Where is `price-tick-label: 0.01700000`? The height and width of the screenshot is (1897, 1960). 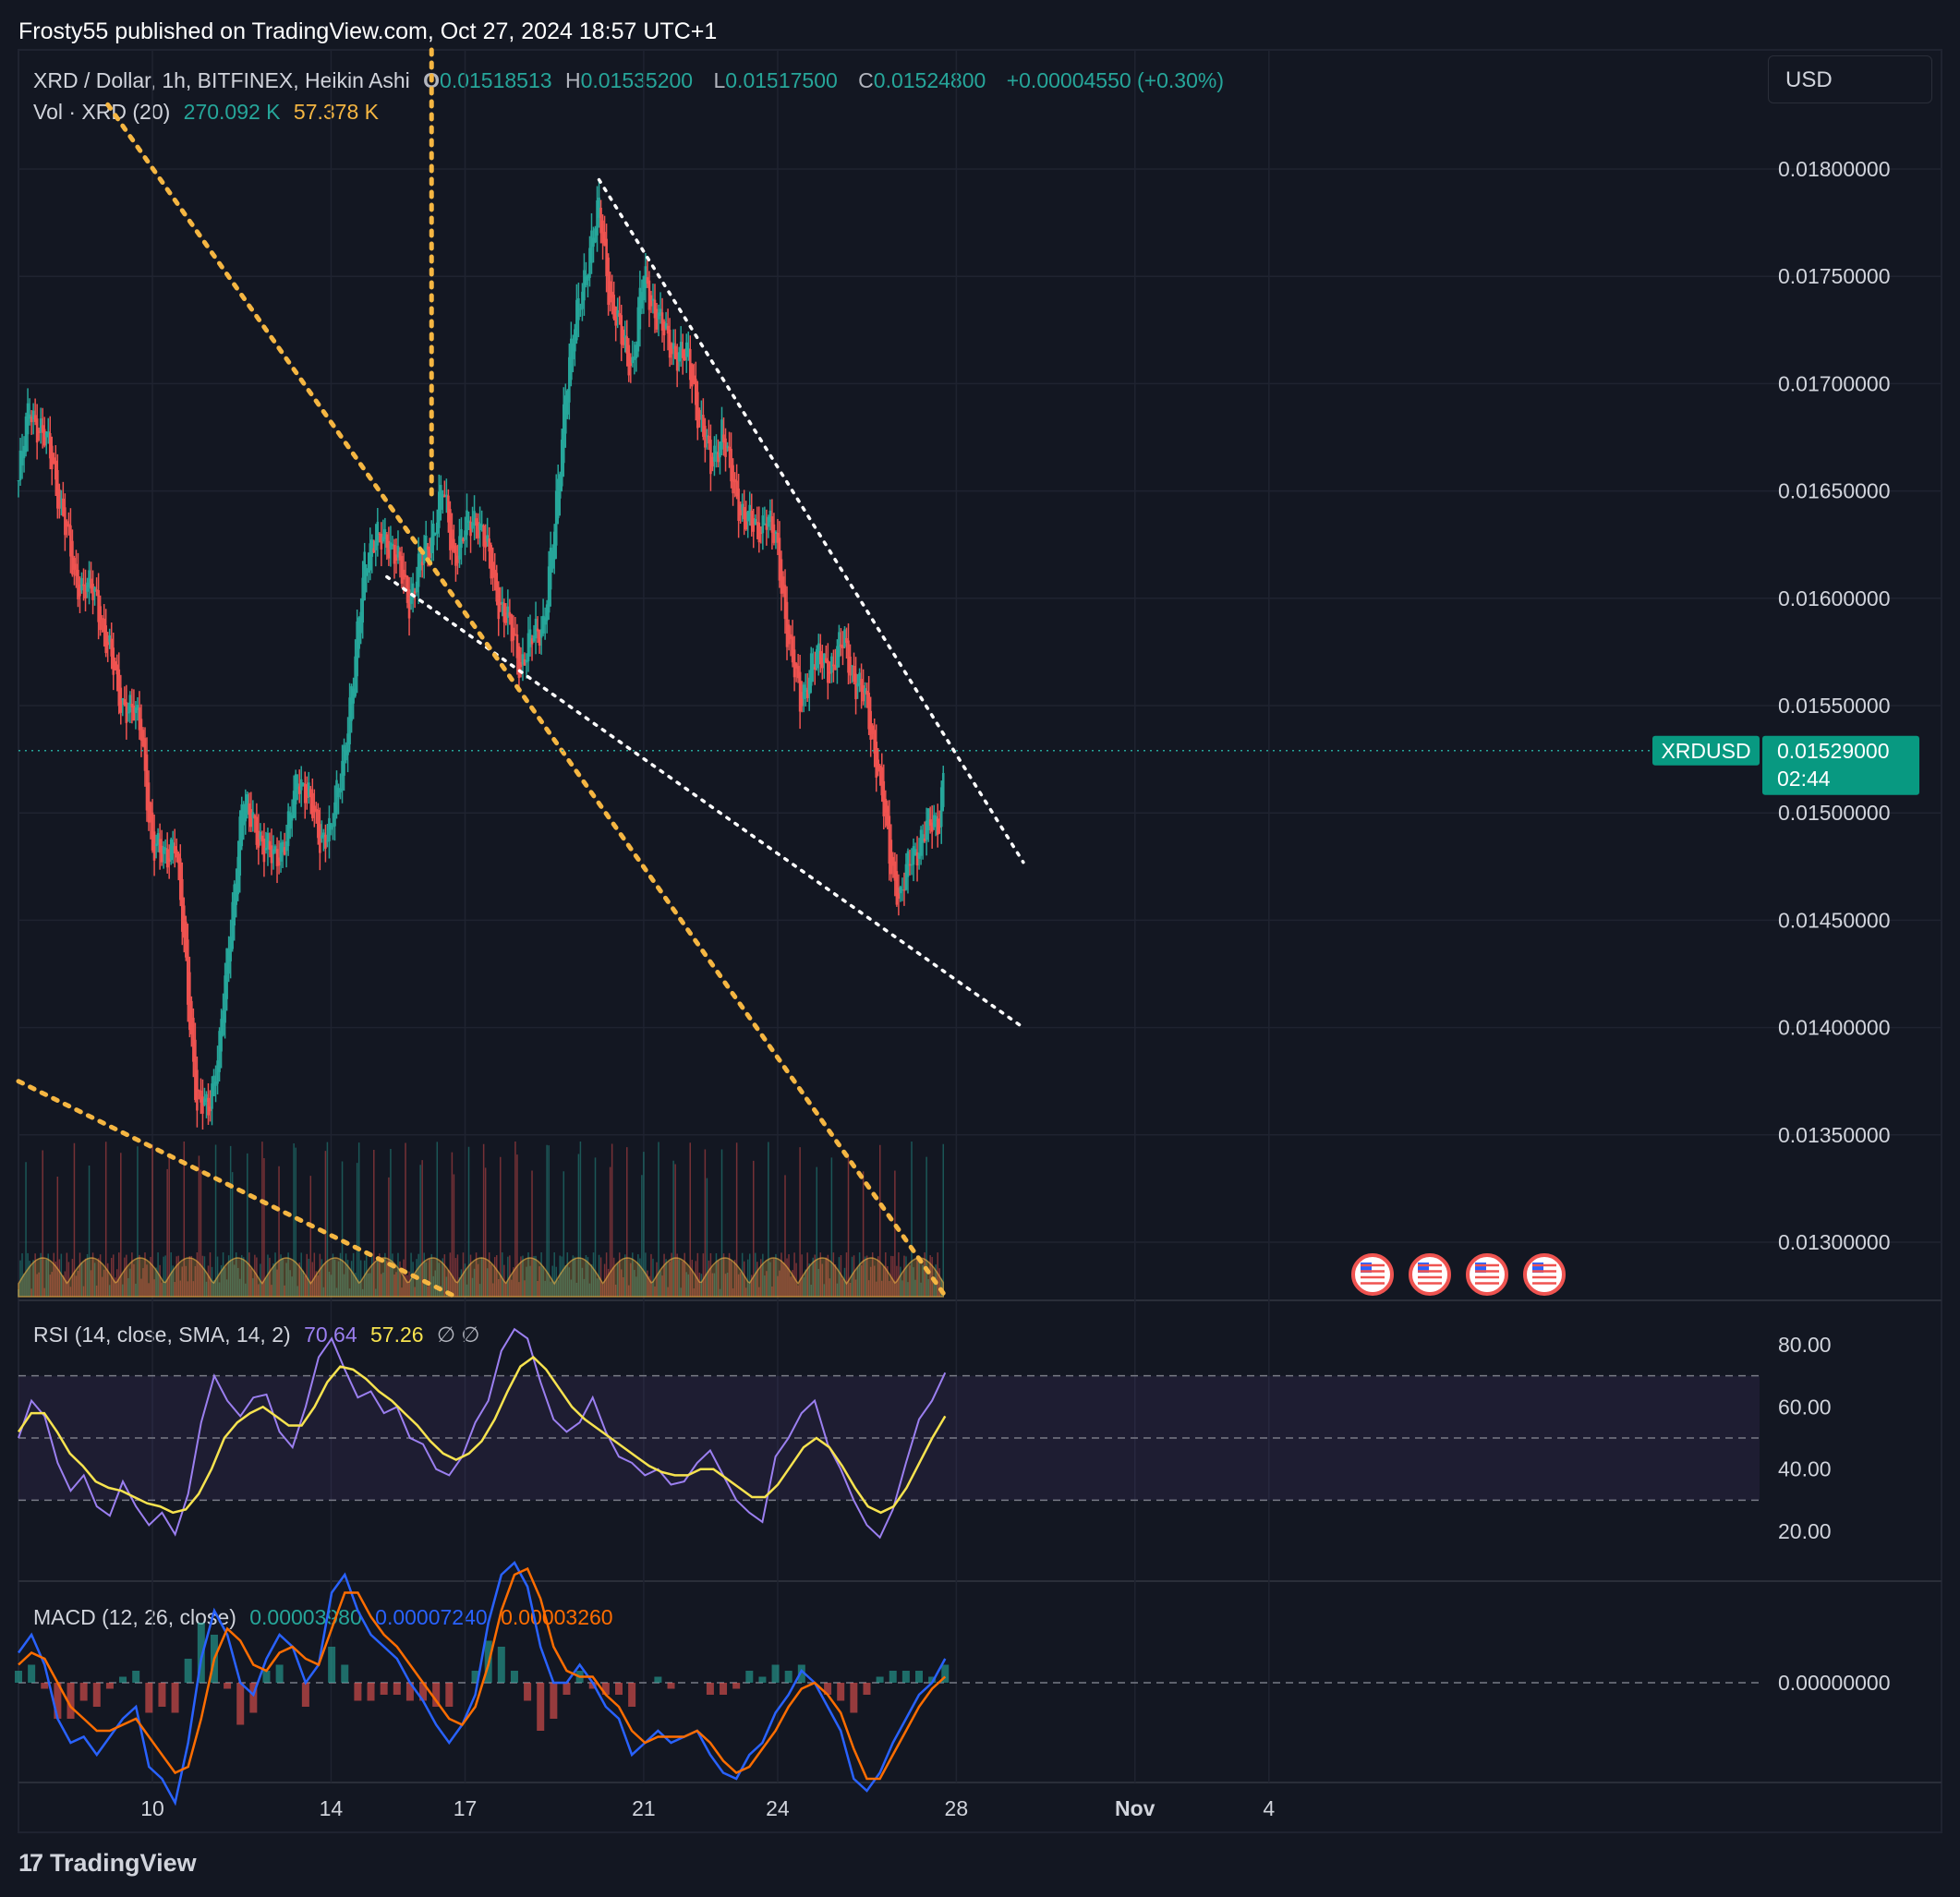
price-tick-label: 0.01700000 is located at coordinates (1834, 383).